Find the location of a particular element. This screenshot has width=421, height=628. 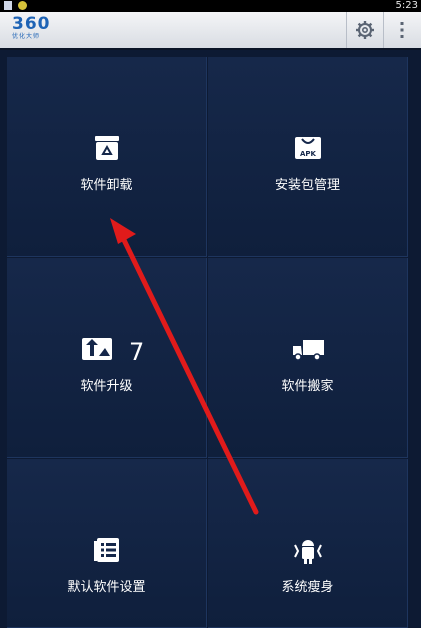

settings-button is located at coordinates (364, 30).